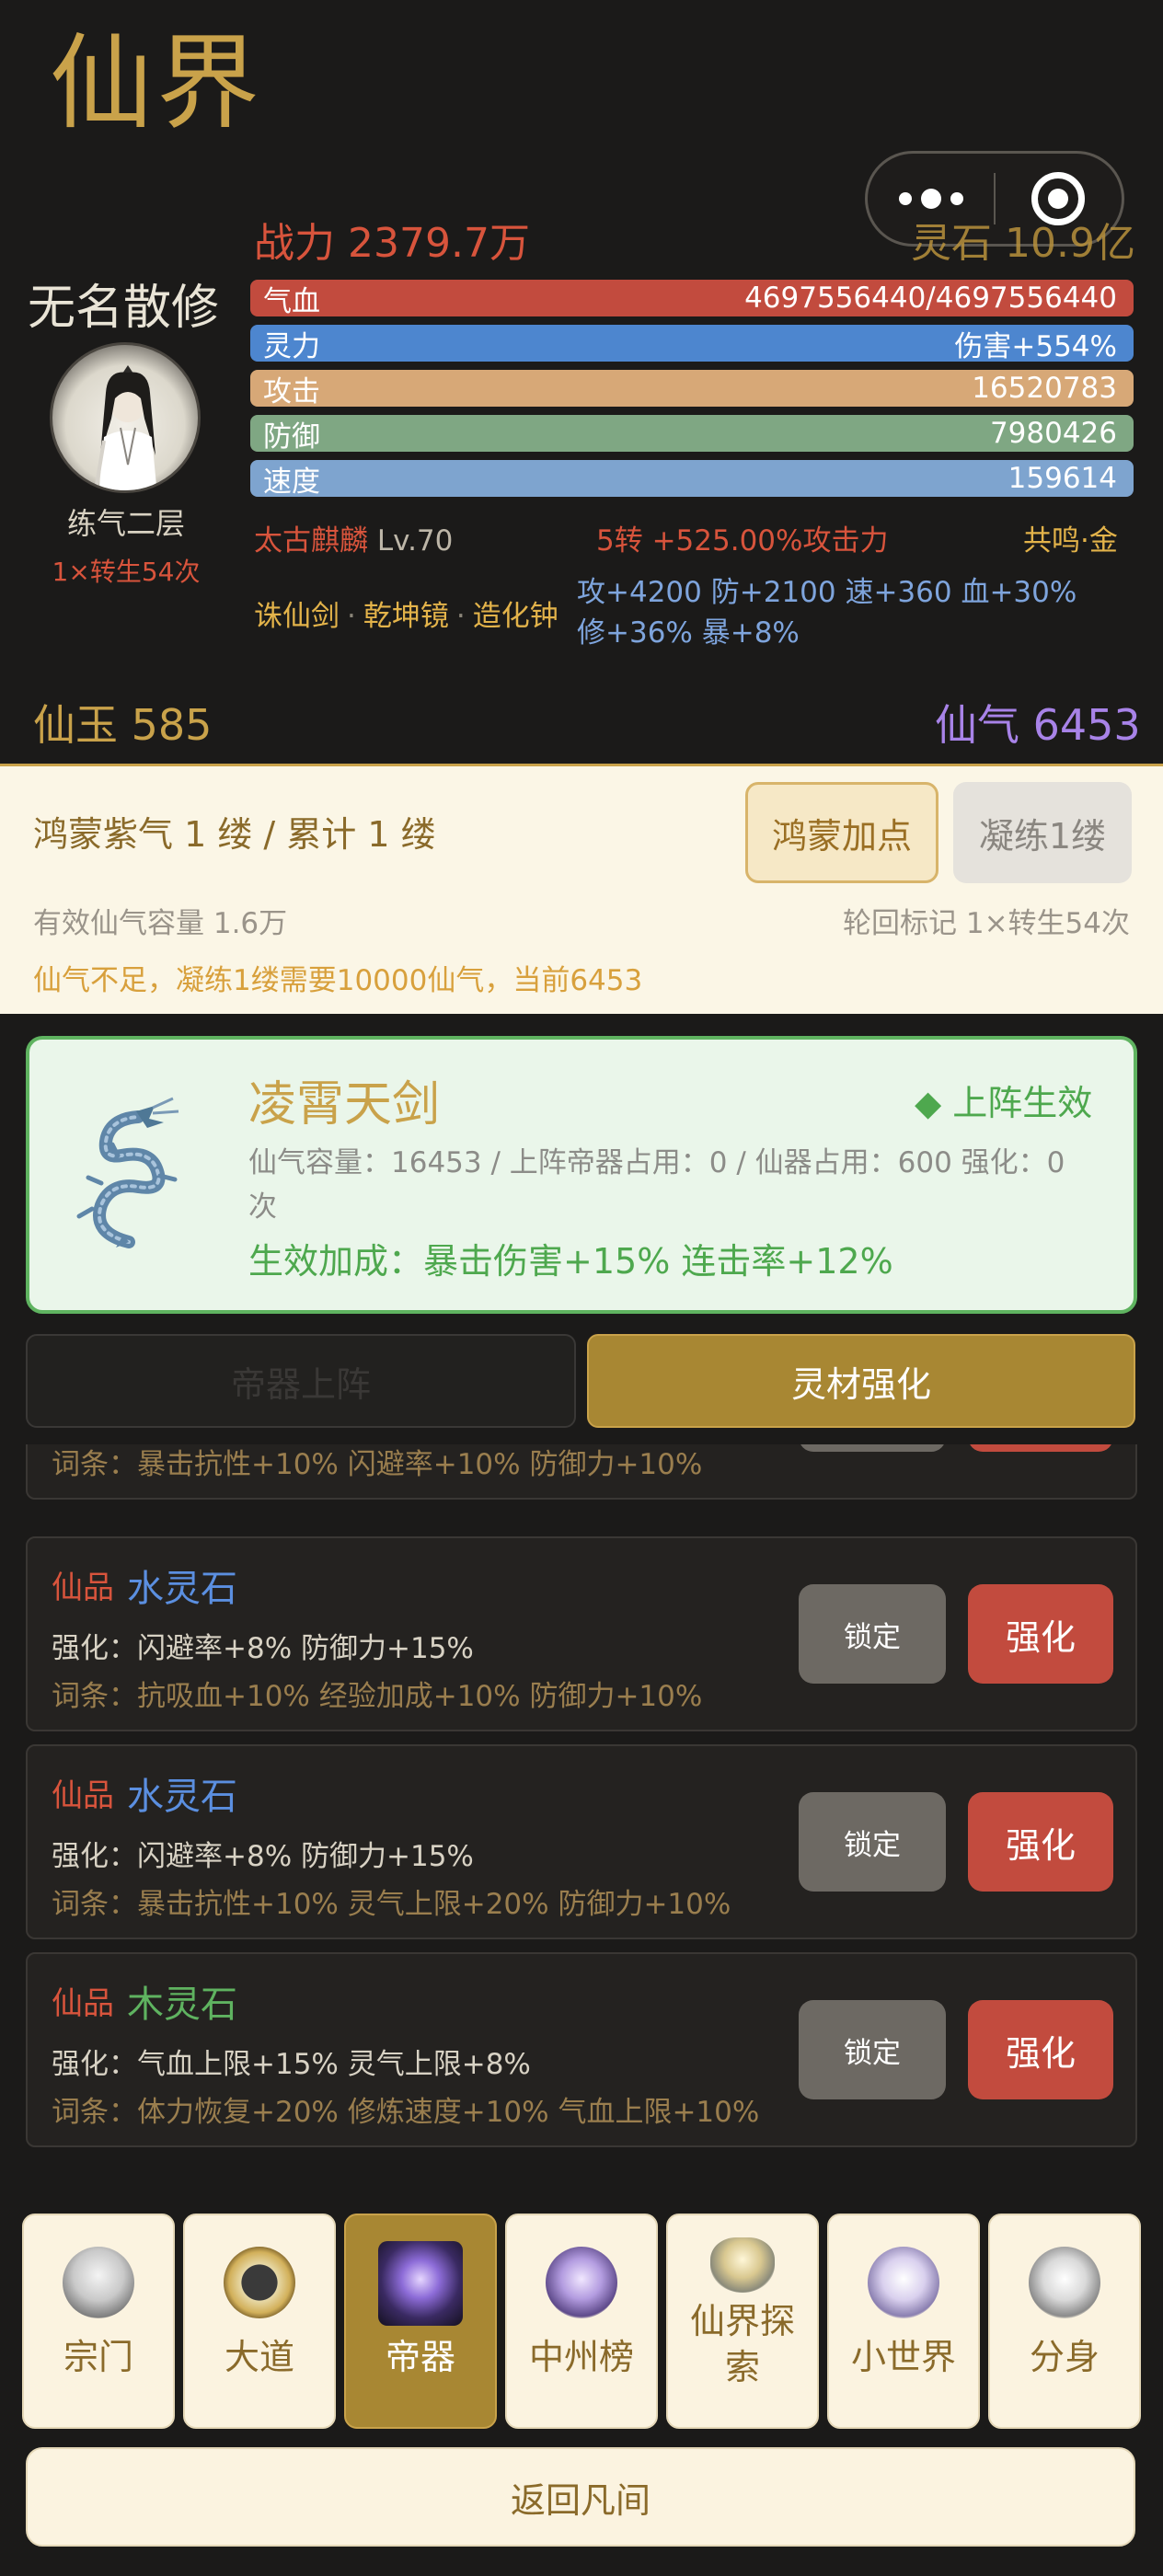  I want to click on rebirth-mark-text: 轮回标记 1×转生54次, so click(986, 923).